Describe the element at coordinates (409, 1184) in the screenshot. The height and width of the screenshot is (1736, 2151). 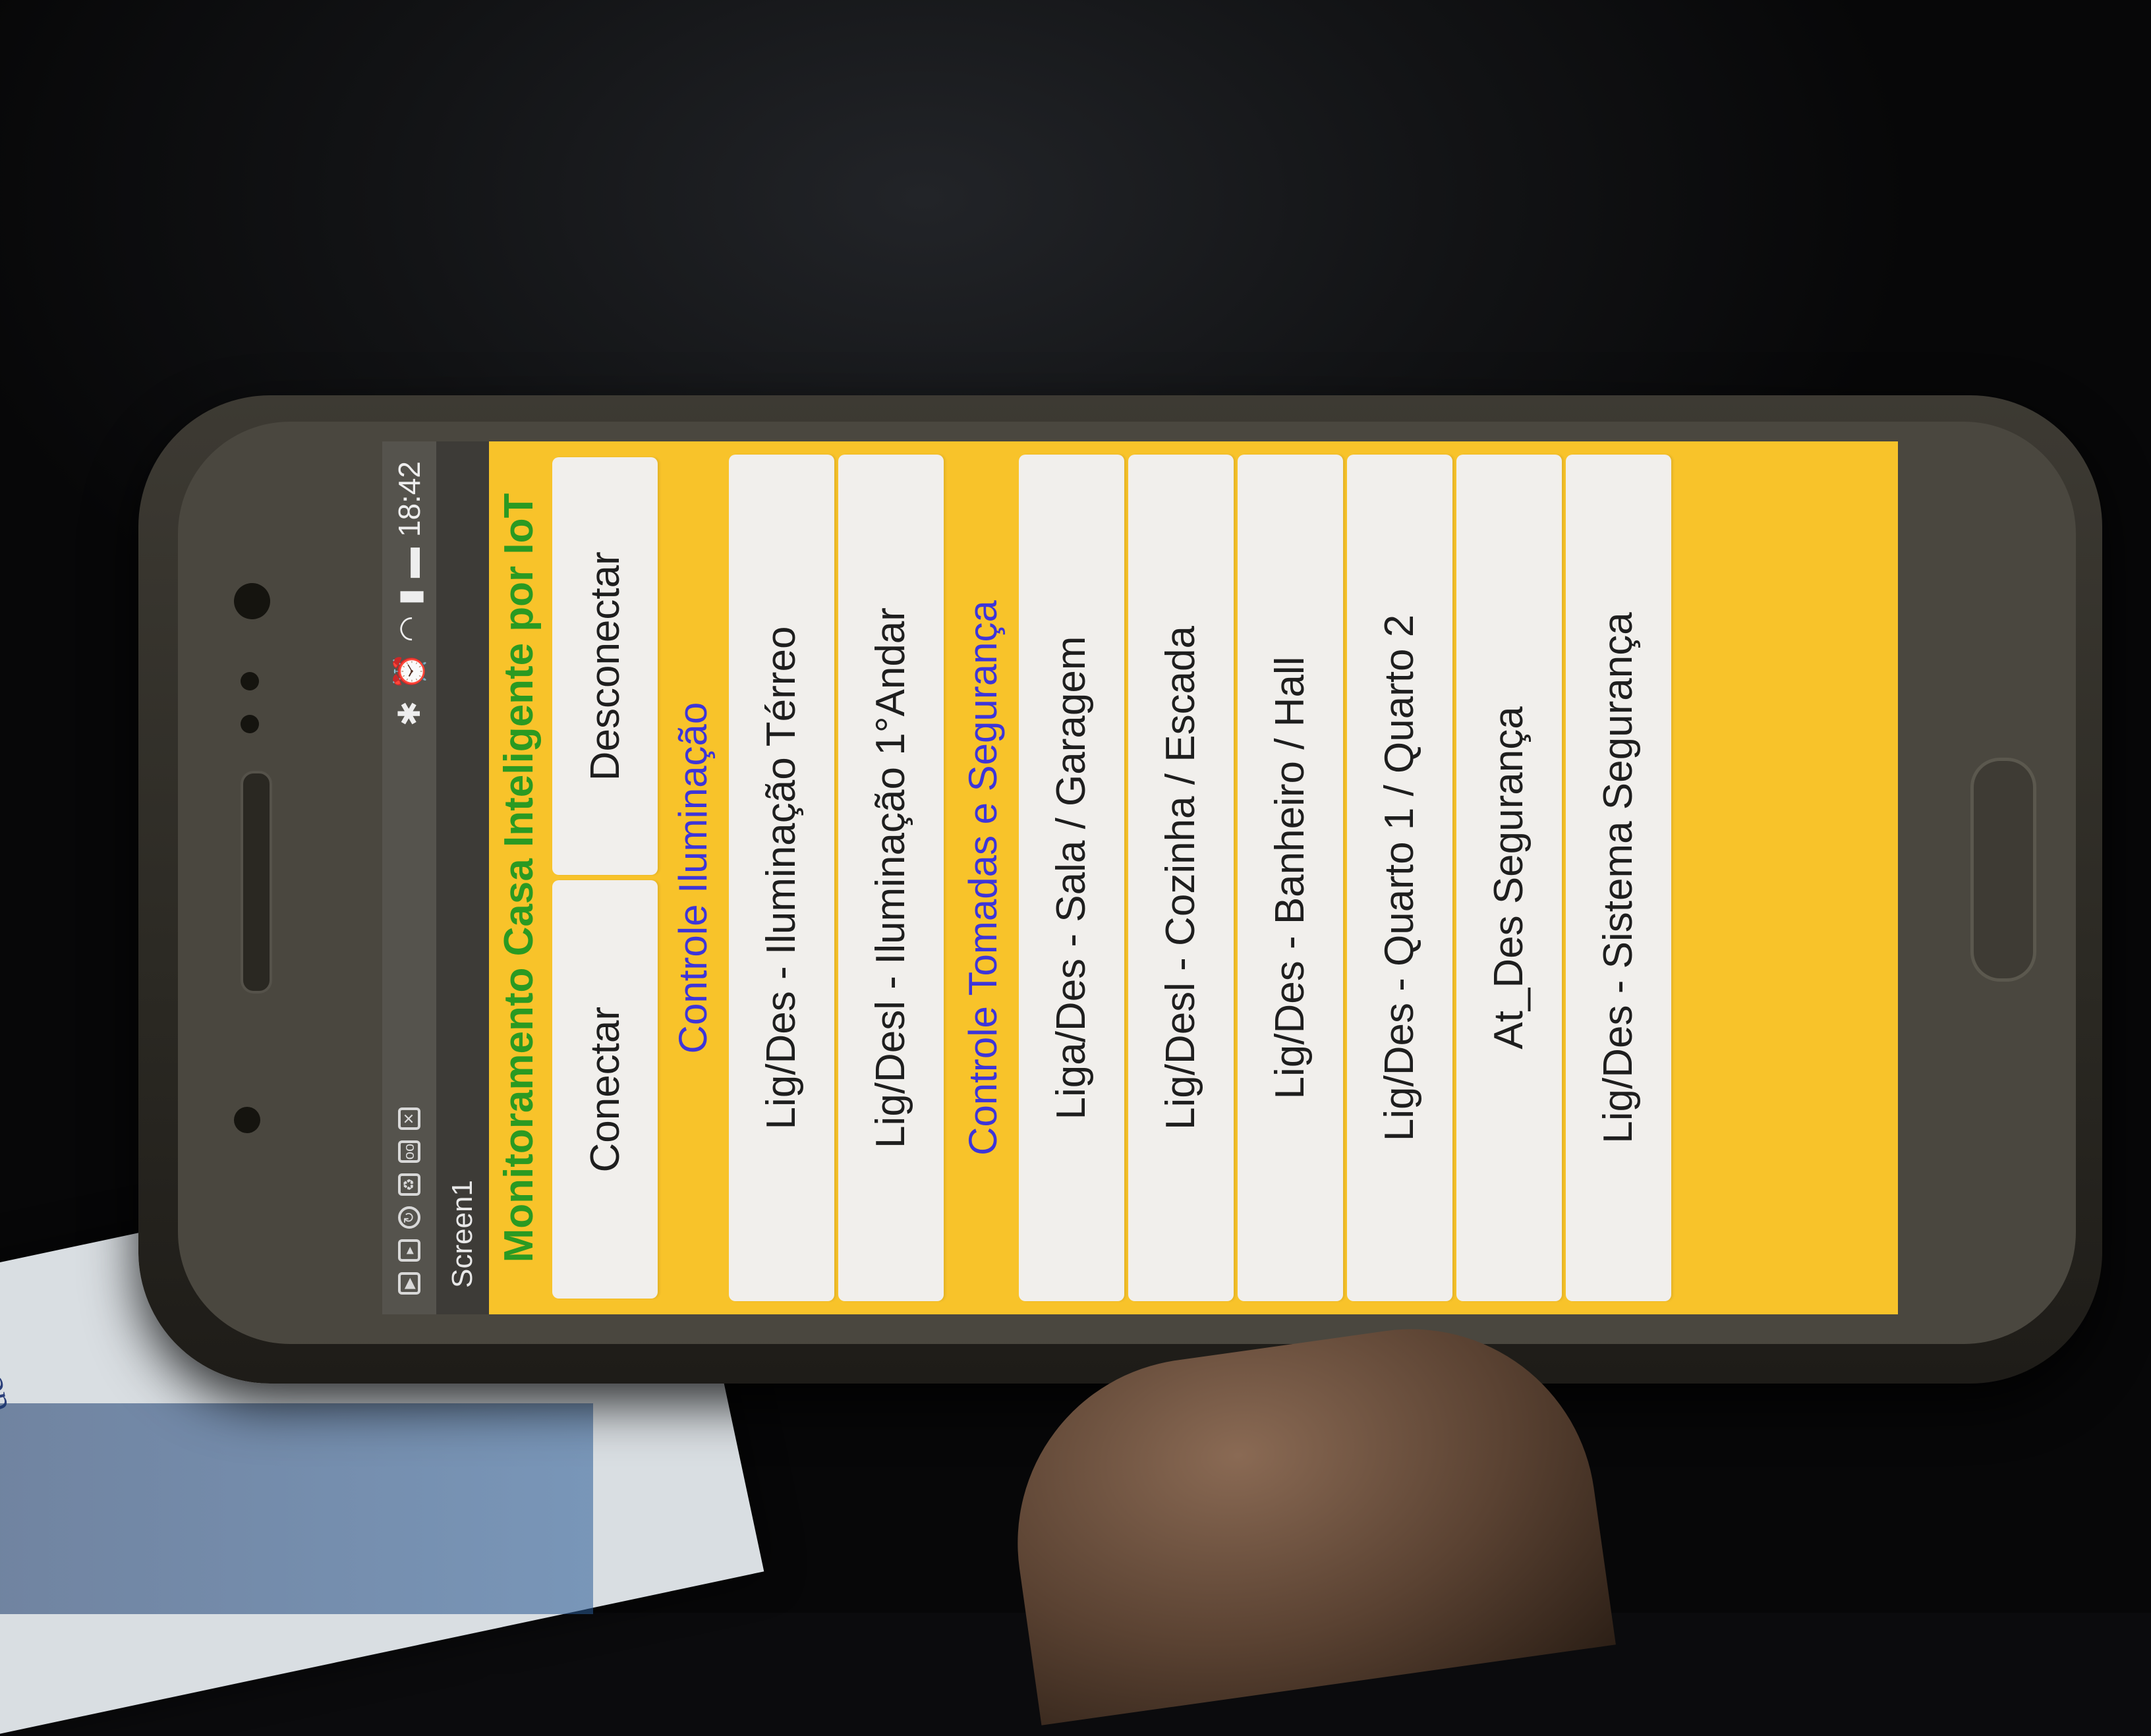
I see `recycle-icon: ♻` at that location.